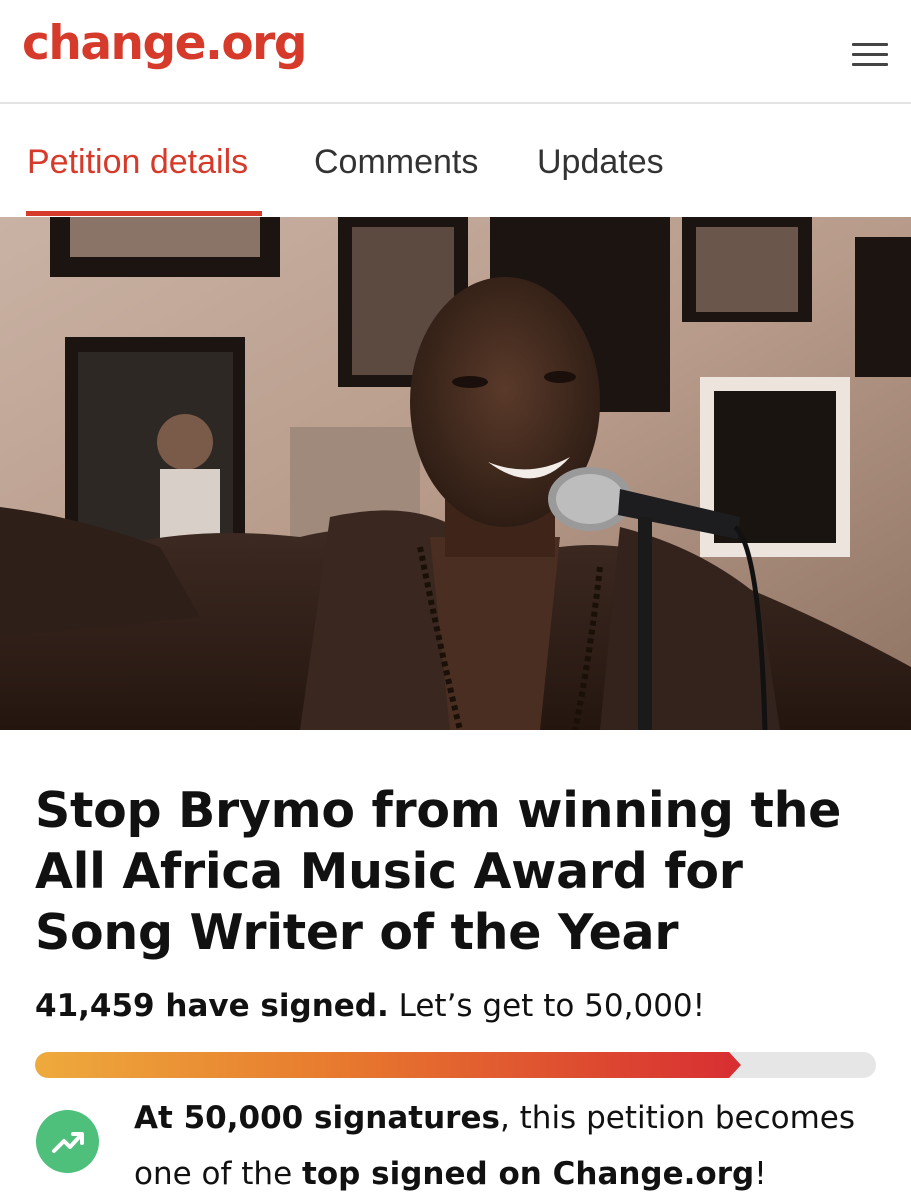  I want to click on progress-fill, so click(382, 1065).